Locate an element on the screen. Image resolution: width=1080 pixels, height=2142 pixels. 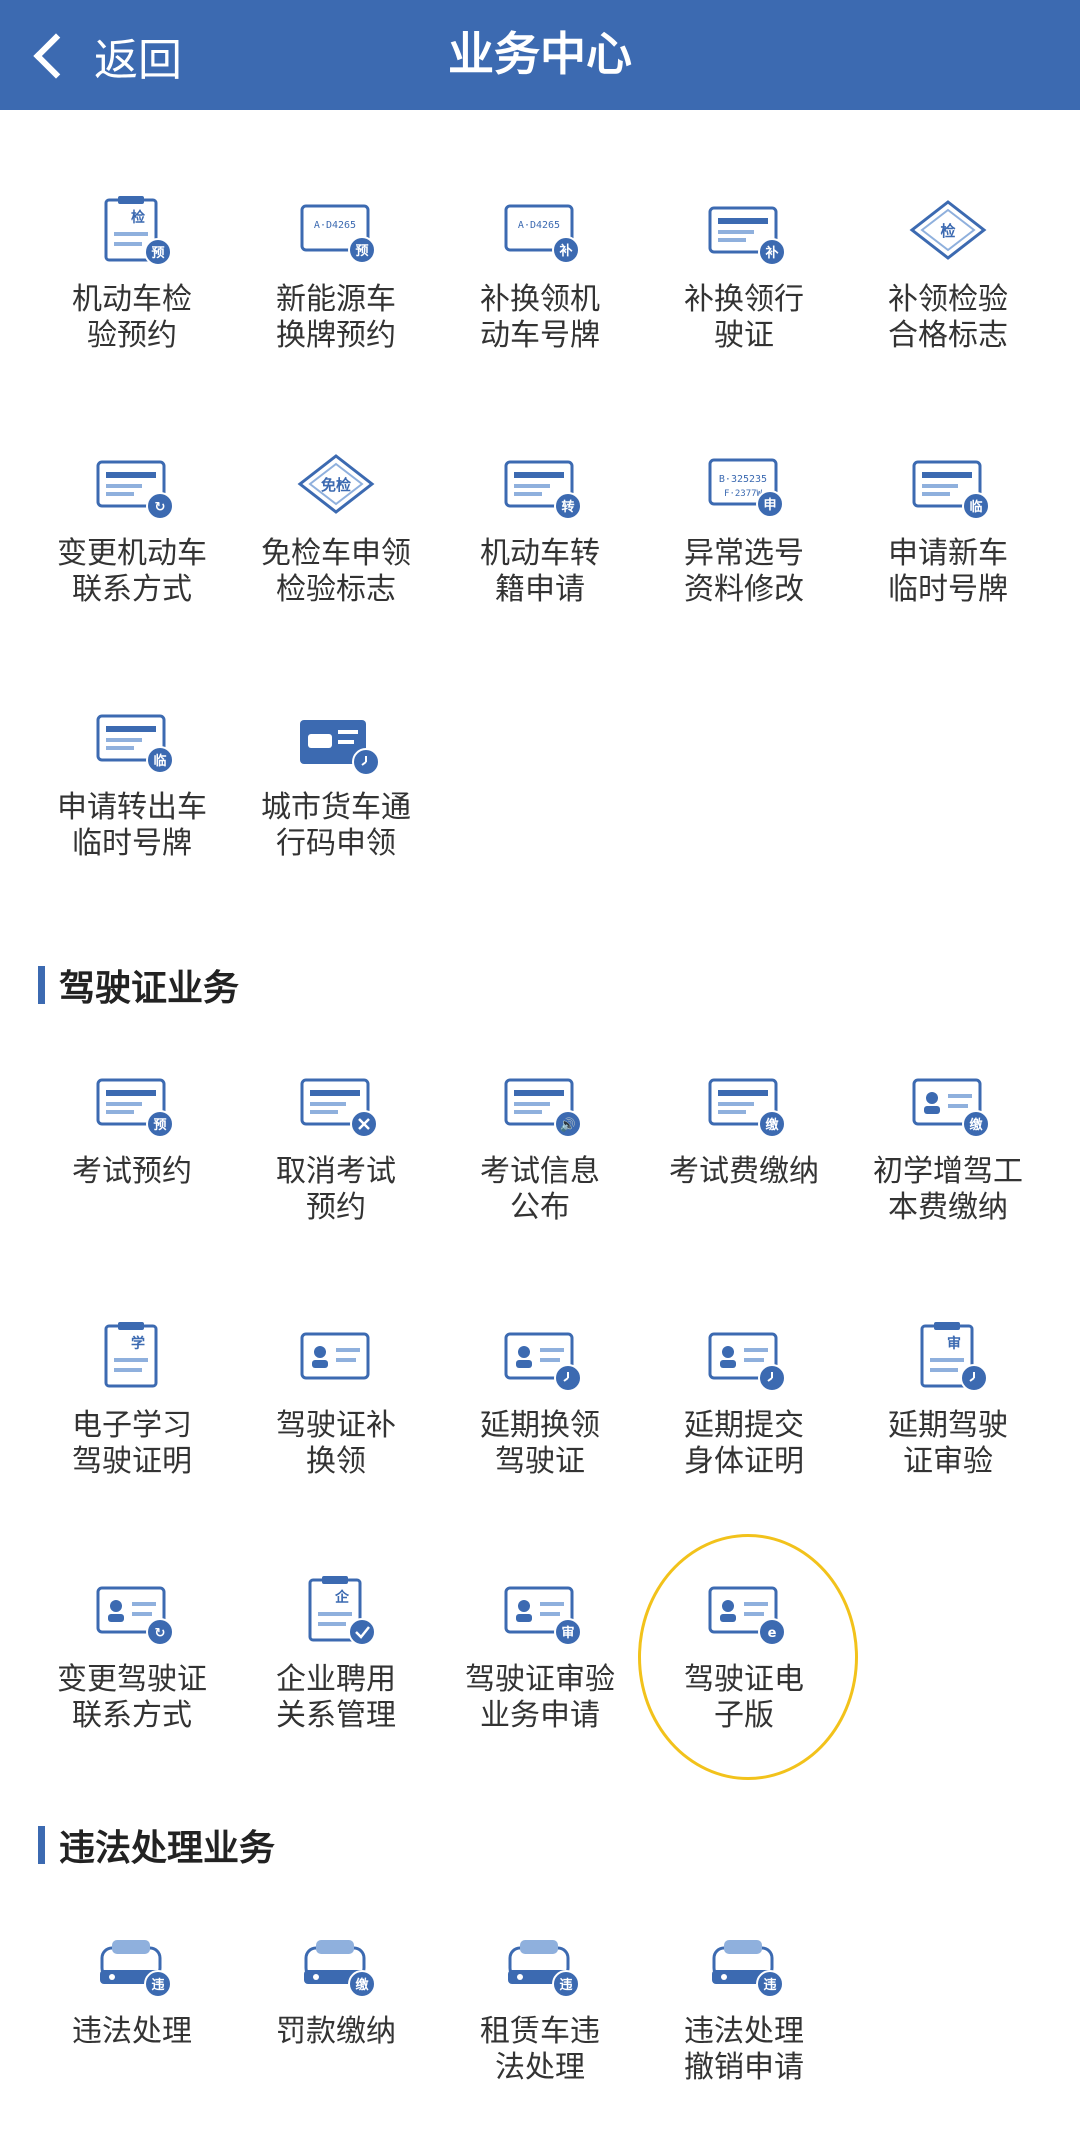
exam-fee-icon: 缴 is located at coordinates (744, 1105).